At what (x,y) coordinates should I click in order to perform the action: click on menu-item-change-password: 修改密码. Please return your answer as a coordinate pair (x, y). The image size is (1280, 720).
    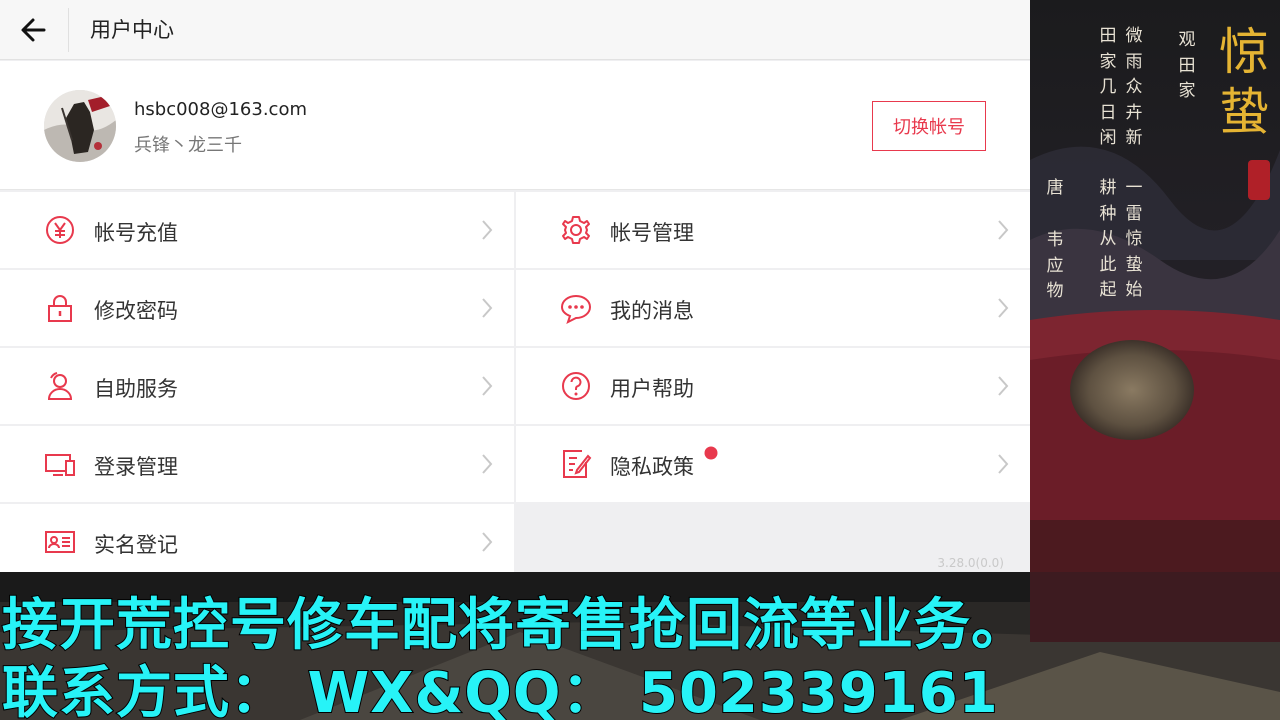
    Looking at the image, I should click on (257, 308).